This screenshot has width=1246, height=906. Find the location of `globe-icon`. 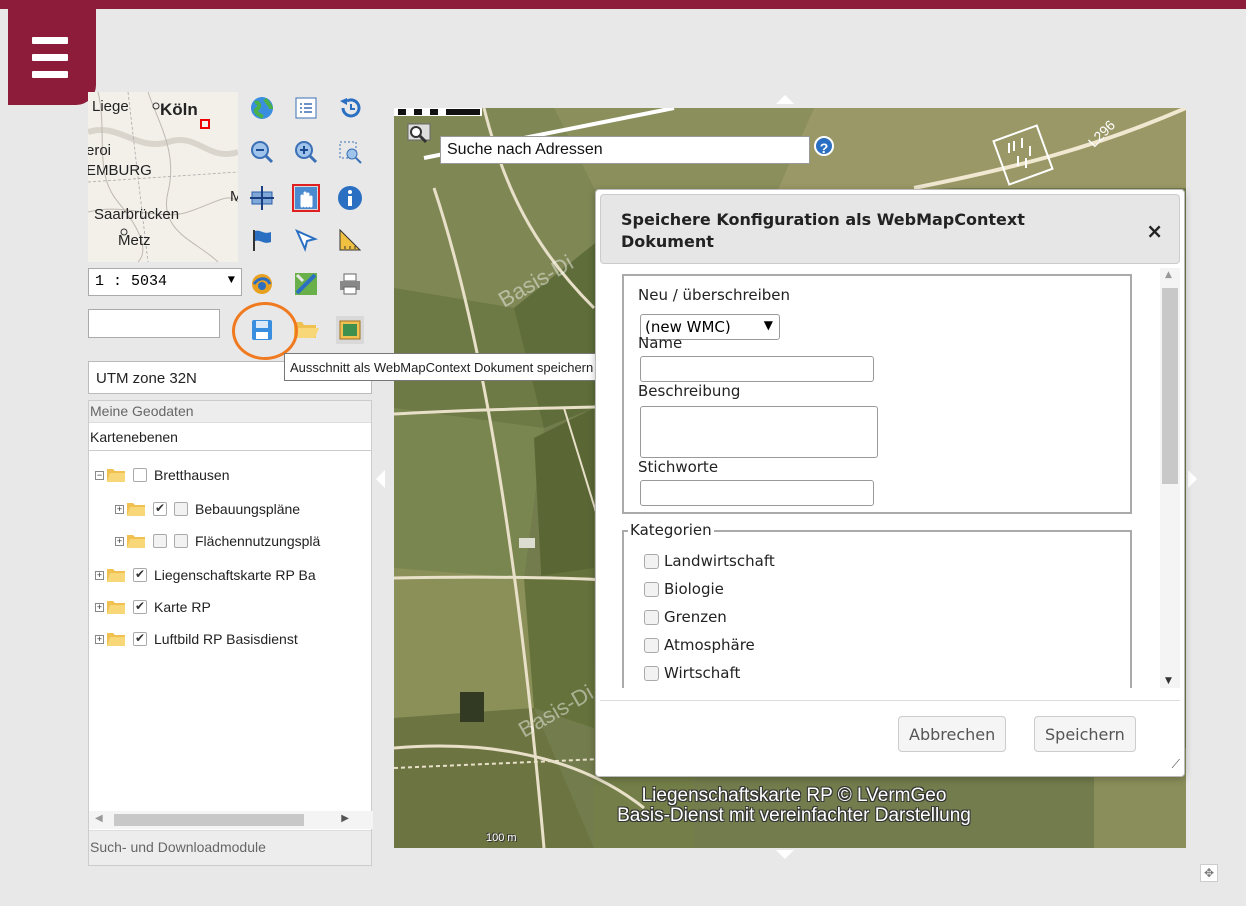

globe-icon is located at coordinates (262, 108).